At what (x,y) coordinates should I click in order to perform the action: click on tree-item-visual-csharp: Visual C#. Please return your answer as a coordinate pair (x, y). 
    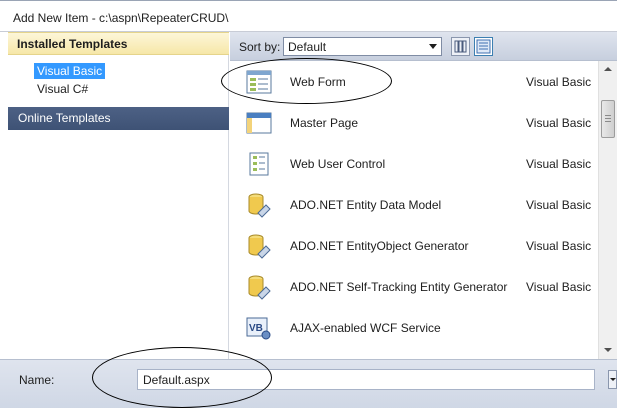
    Looking at the image, I should click on (62, 89).